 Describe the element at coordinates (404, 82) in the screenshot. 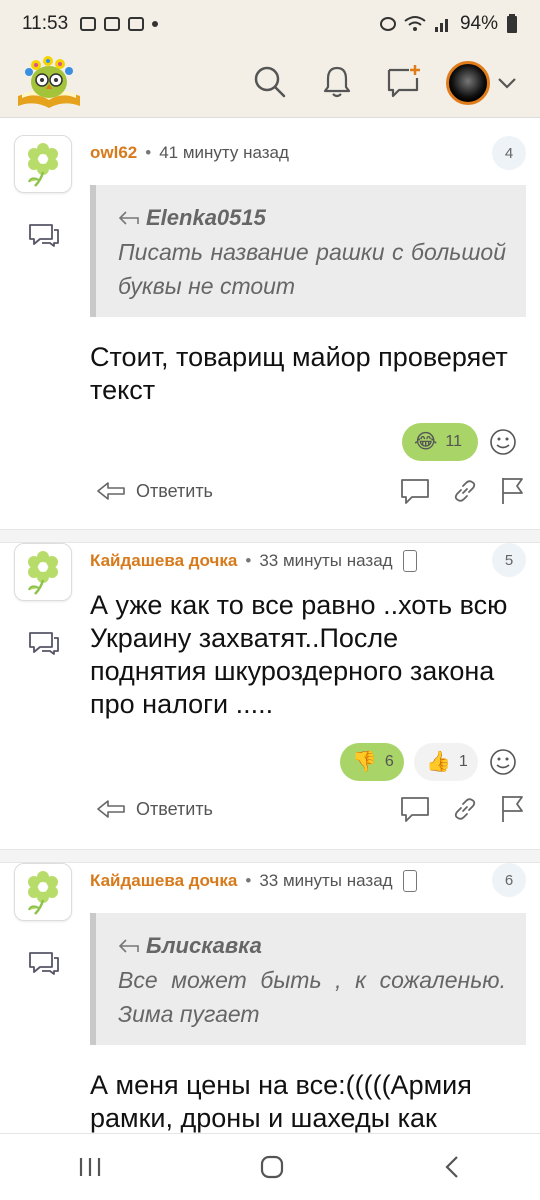

I see `new-post-button` at that location.